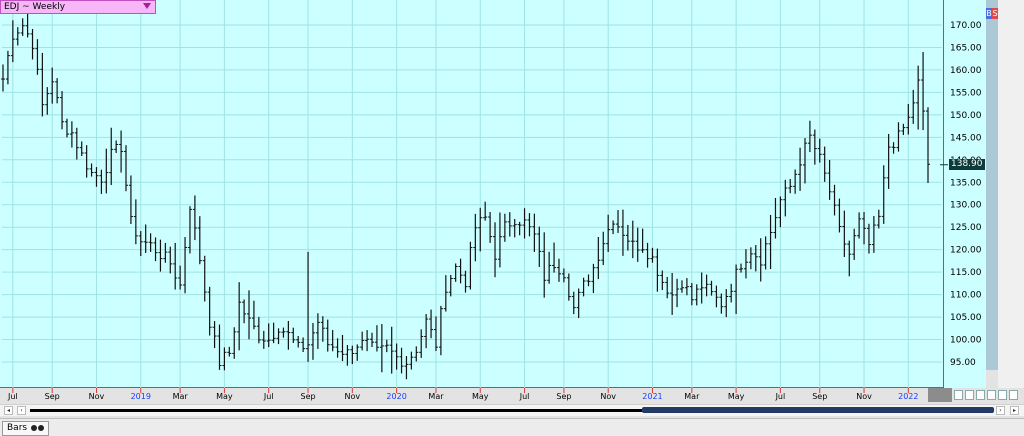  I want to click on y-tick-label: 155.00, so click(966, 93).